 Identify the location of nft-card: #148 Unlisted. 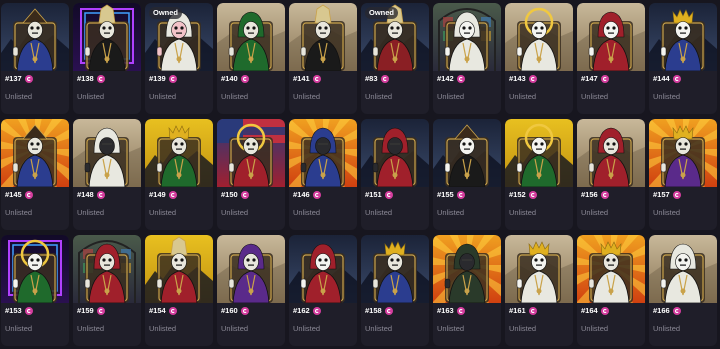
(107, 174).